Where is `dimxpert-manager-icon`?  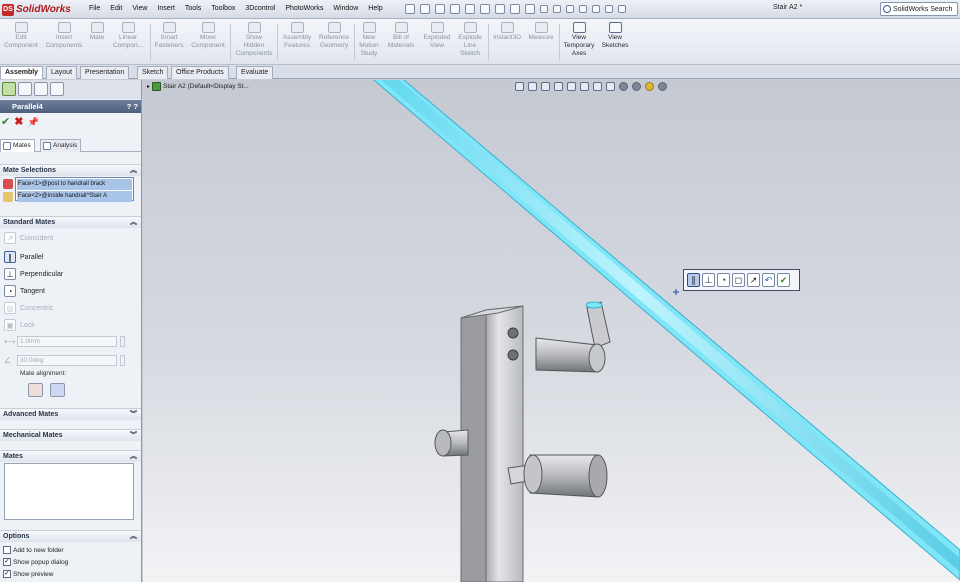
dimxpert-manager-icon is located at coordinates (57, 89).